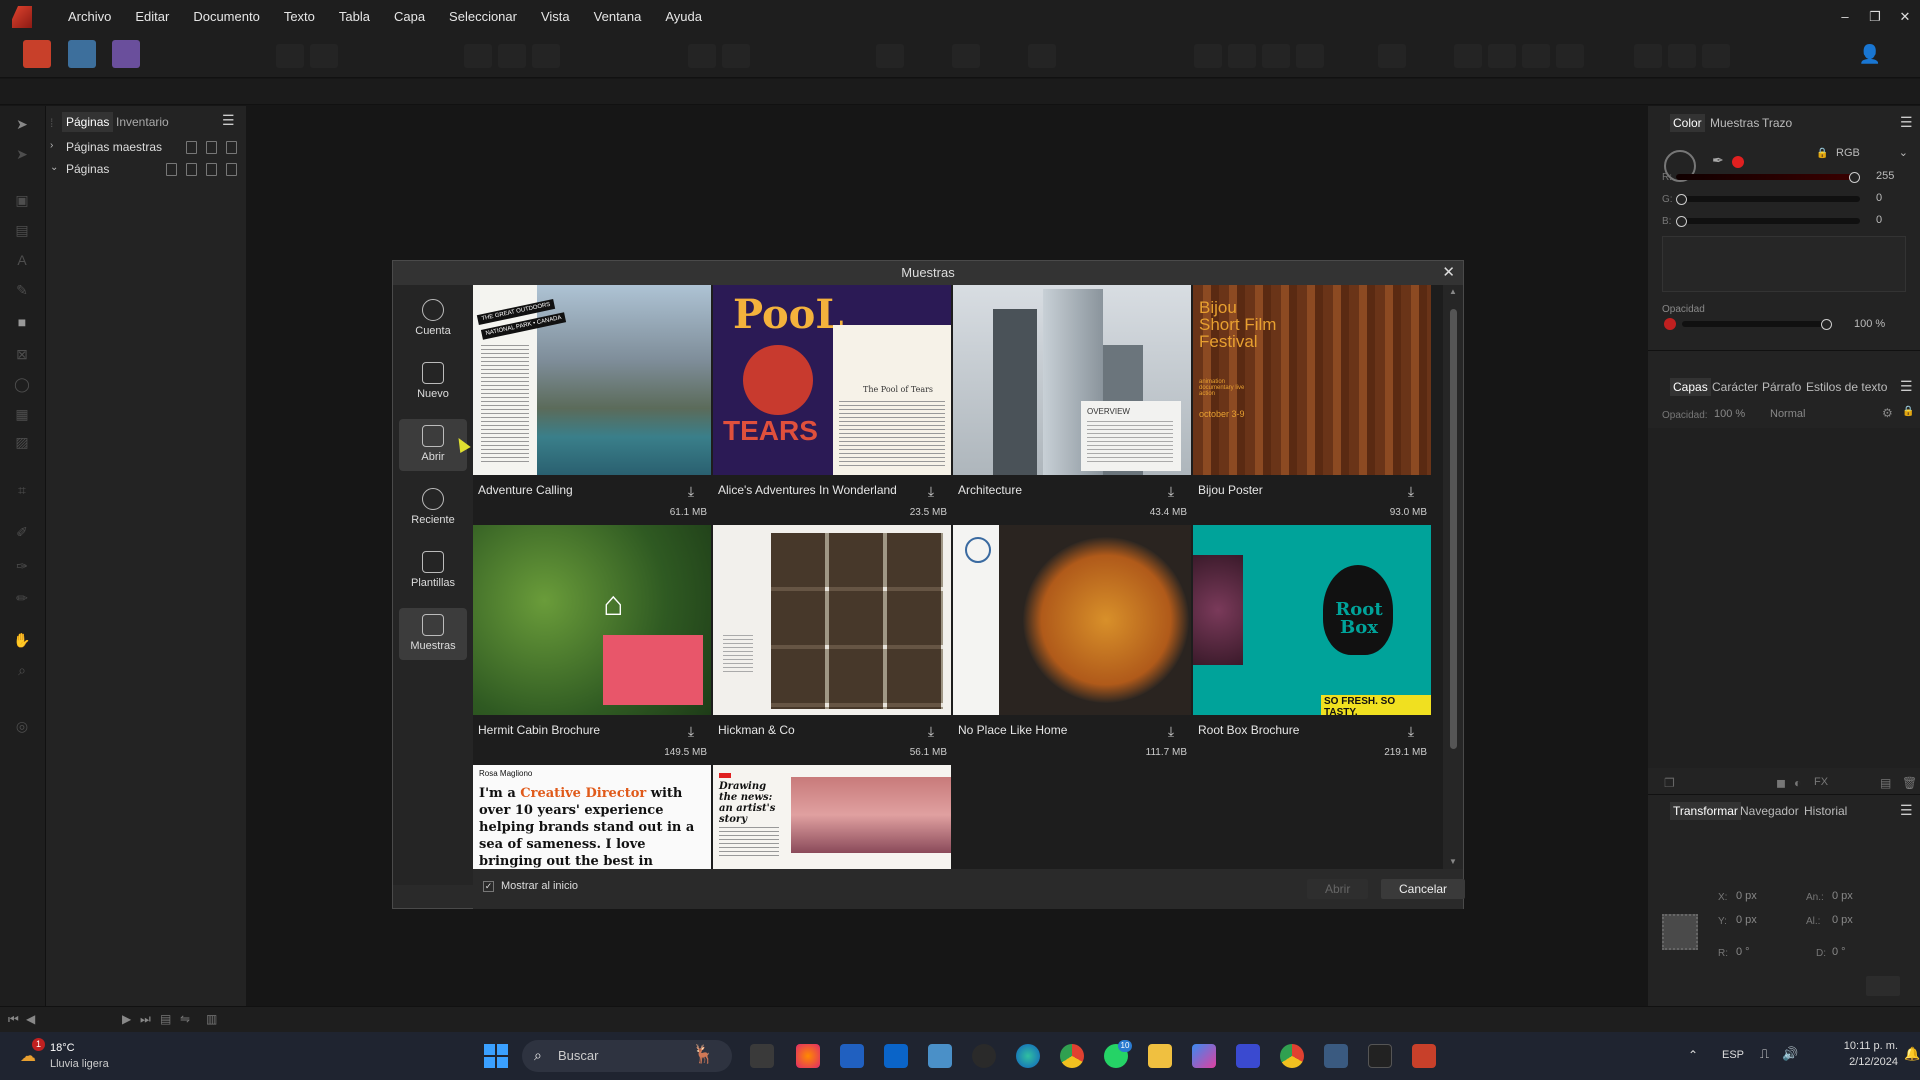 The image size is (1920, 1080). What do you see at coordinates (1380, 1056) in the screenshot?
I see `terminal-icon` at bounding box center [1380, 1056].